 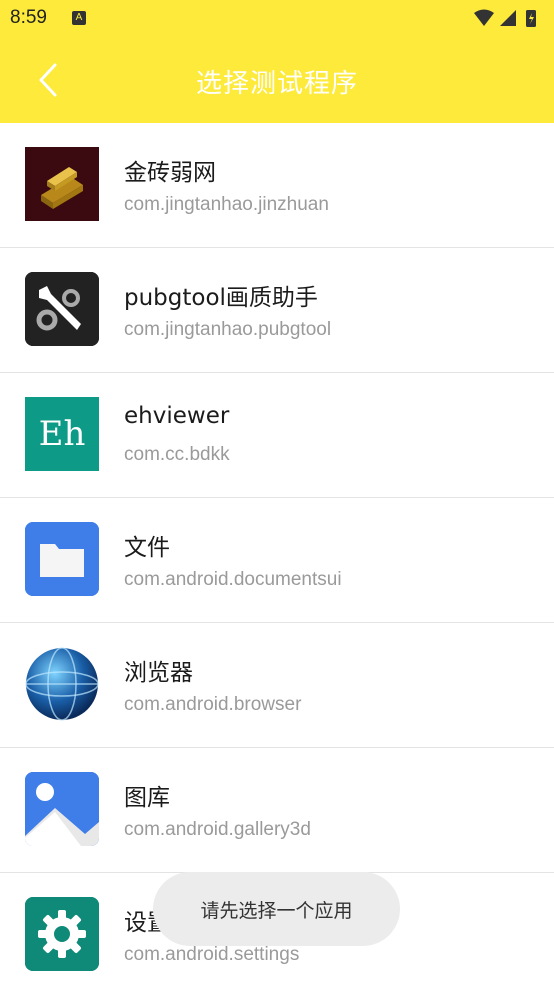 What do you see at coordinates (147, 548) in the screenshot?
I see `app-name: 文件` at bounding box center [147, 548].